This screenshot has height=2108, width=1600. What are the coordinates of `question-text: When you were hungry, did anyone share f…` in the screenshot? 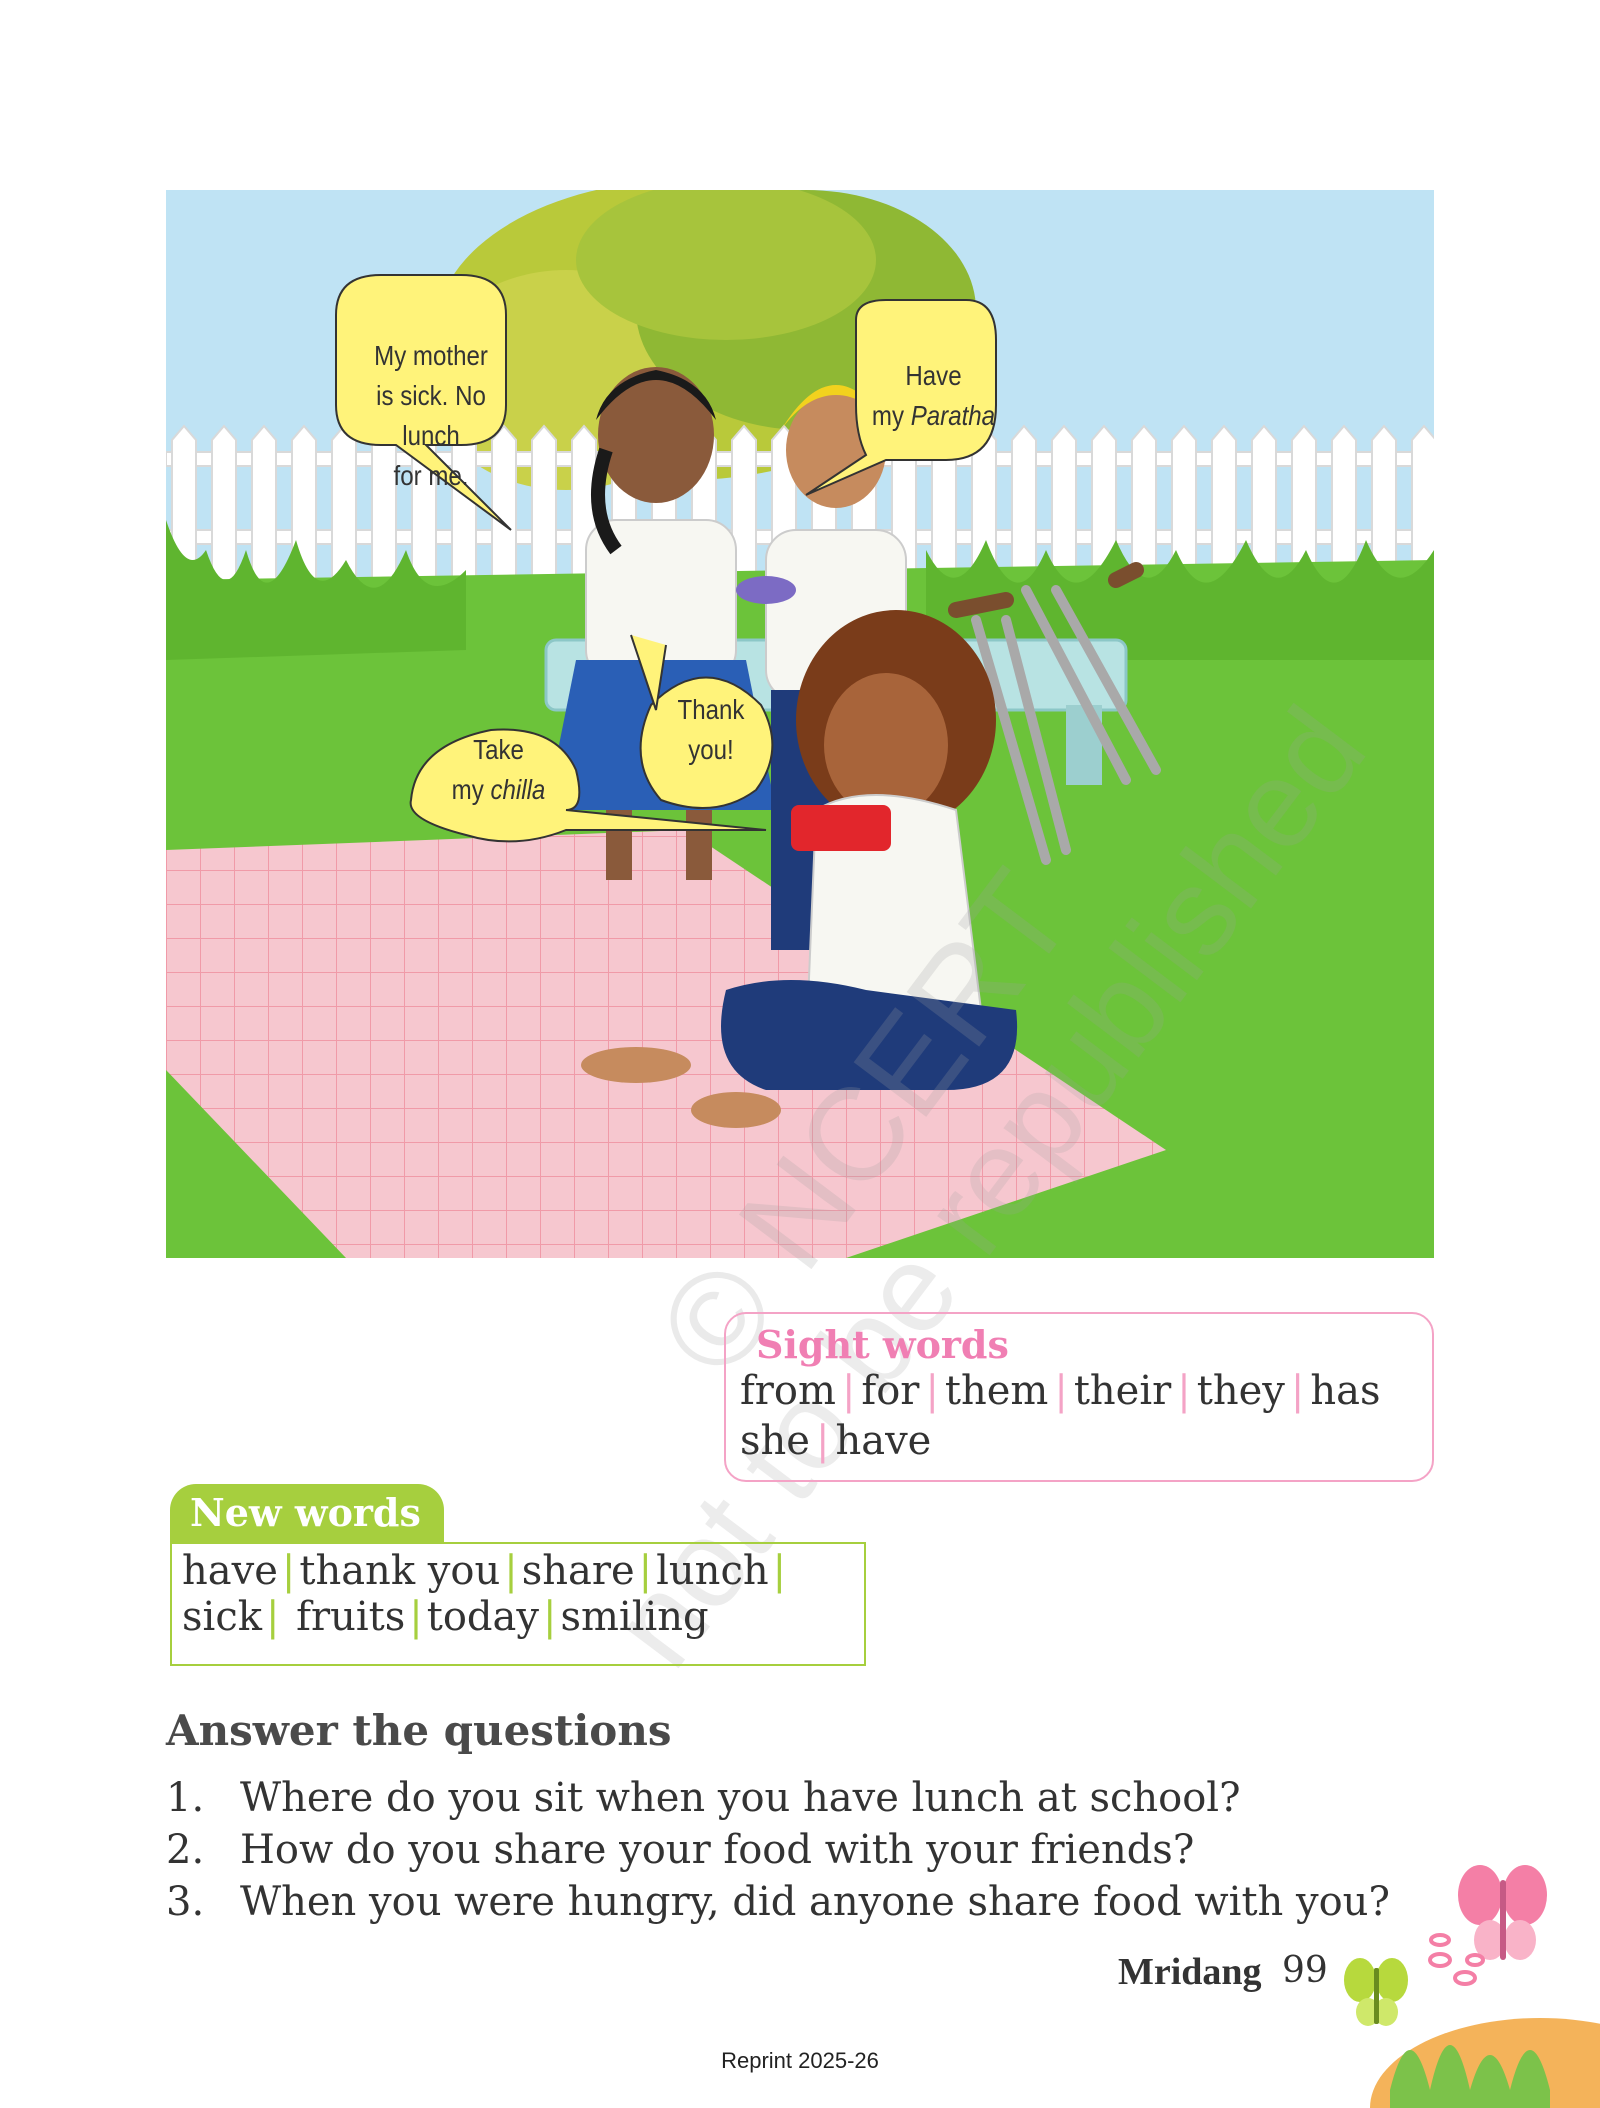 It's located at (815, 1902).